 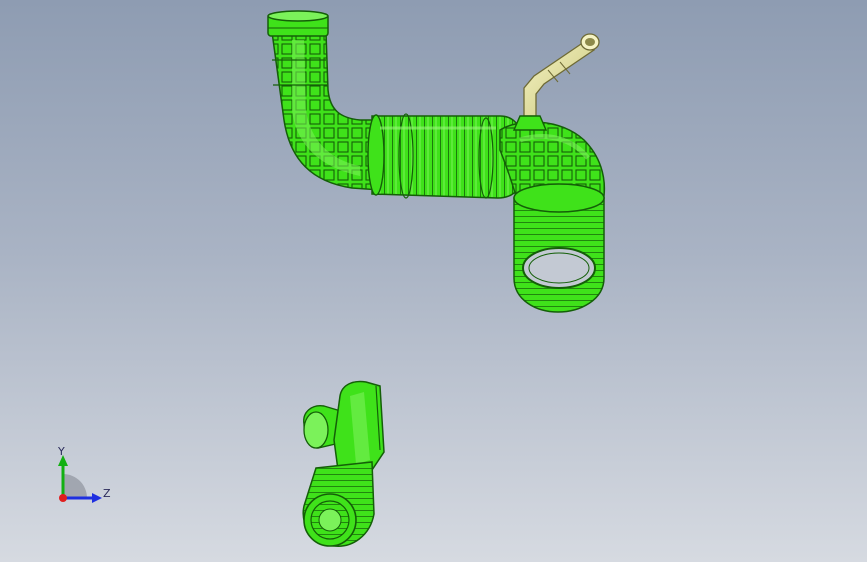 I want to click on orientation-triad: Y Z, so click(x=84, y=474).